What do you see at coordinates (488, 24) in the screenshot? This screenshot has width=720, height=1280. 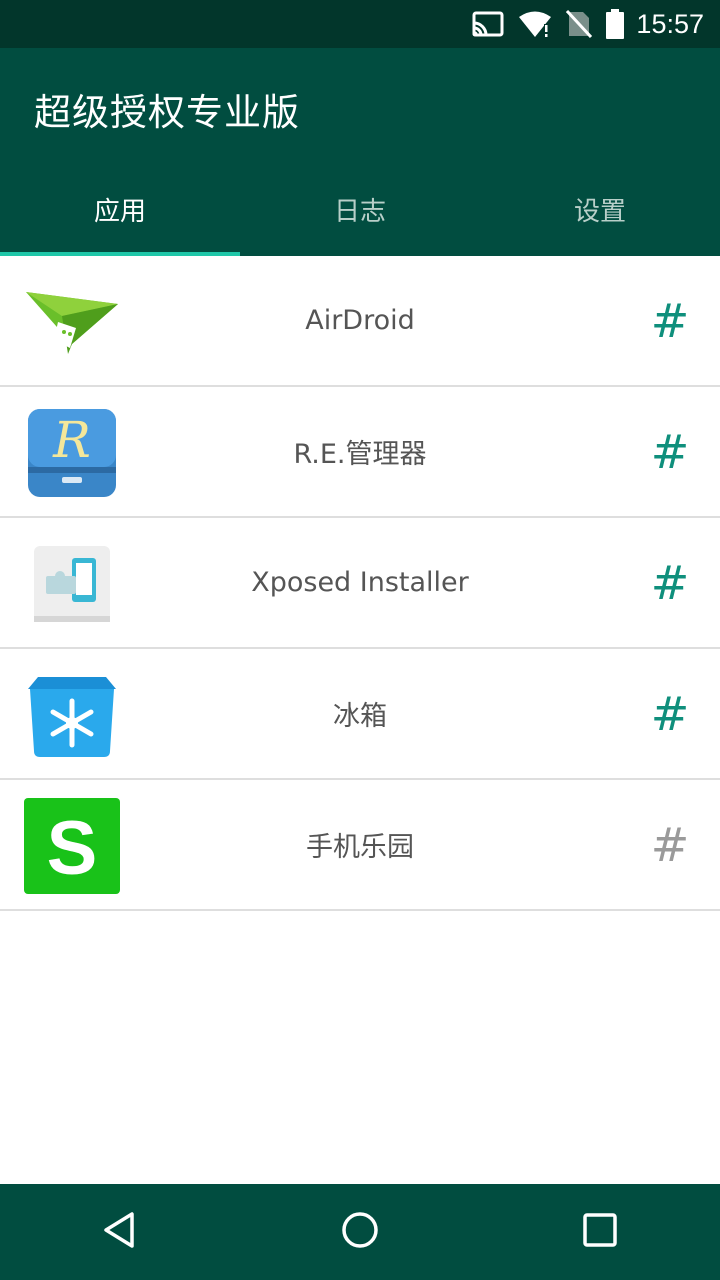 I see `cast-icon` at bounding box center [488, 24].